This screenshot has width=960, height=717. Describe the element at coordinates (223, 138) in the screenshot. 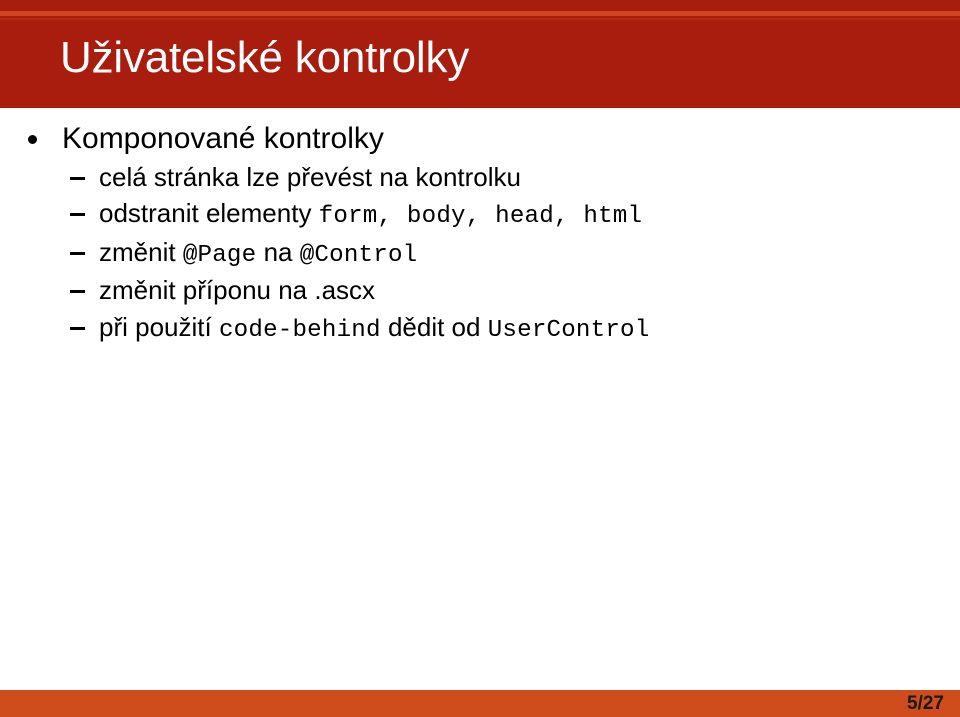

I see `list-item-label: Komponované kontrolky` at that location.